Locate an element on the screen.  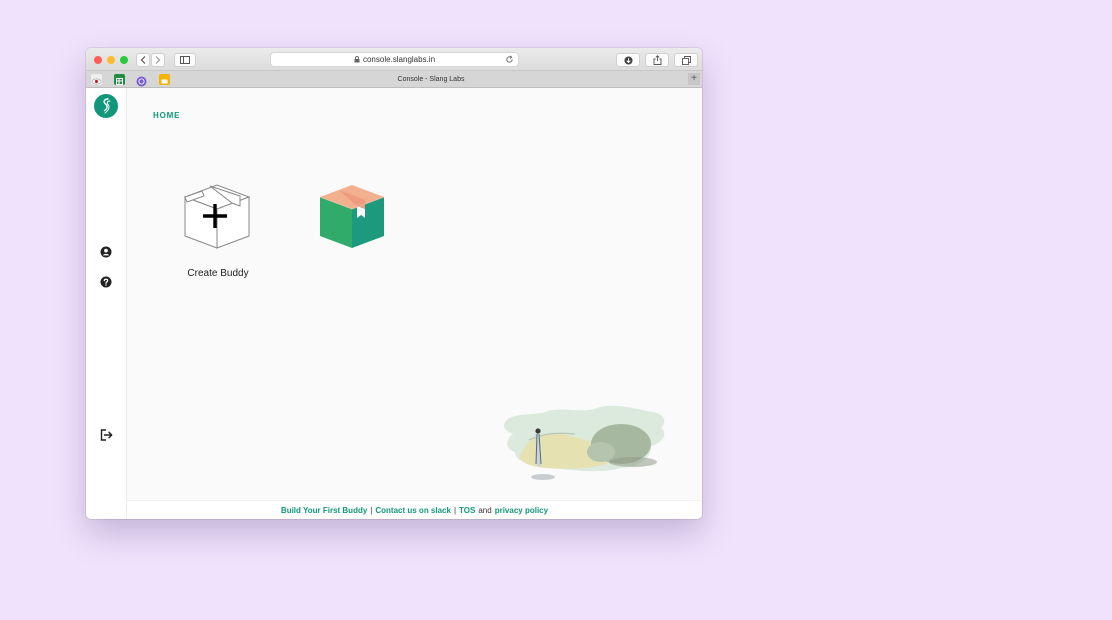
build-first-buddy-link: Build Your First Buddy is located at coordinates (324, 510).